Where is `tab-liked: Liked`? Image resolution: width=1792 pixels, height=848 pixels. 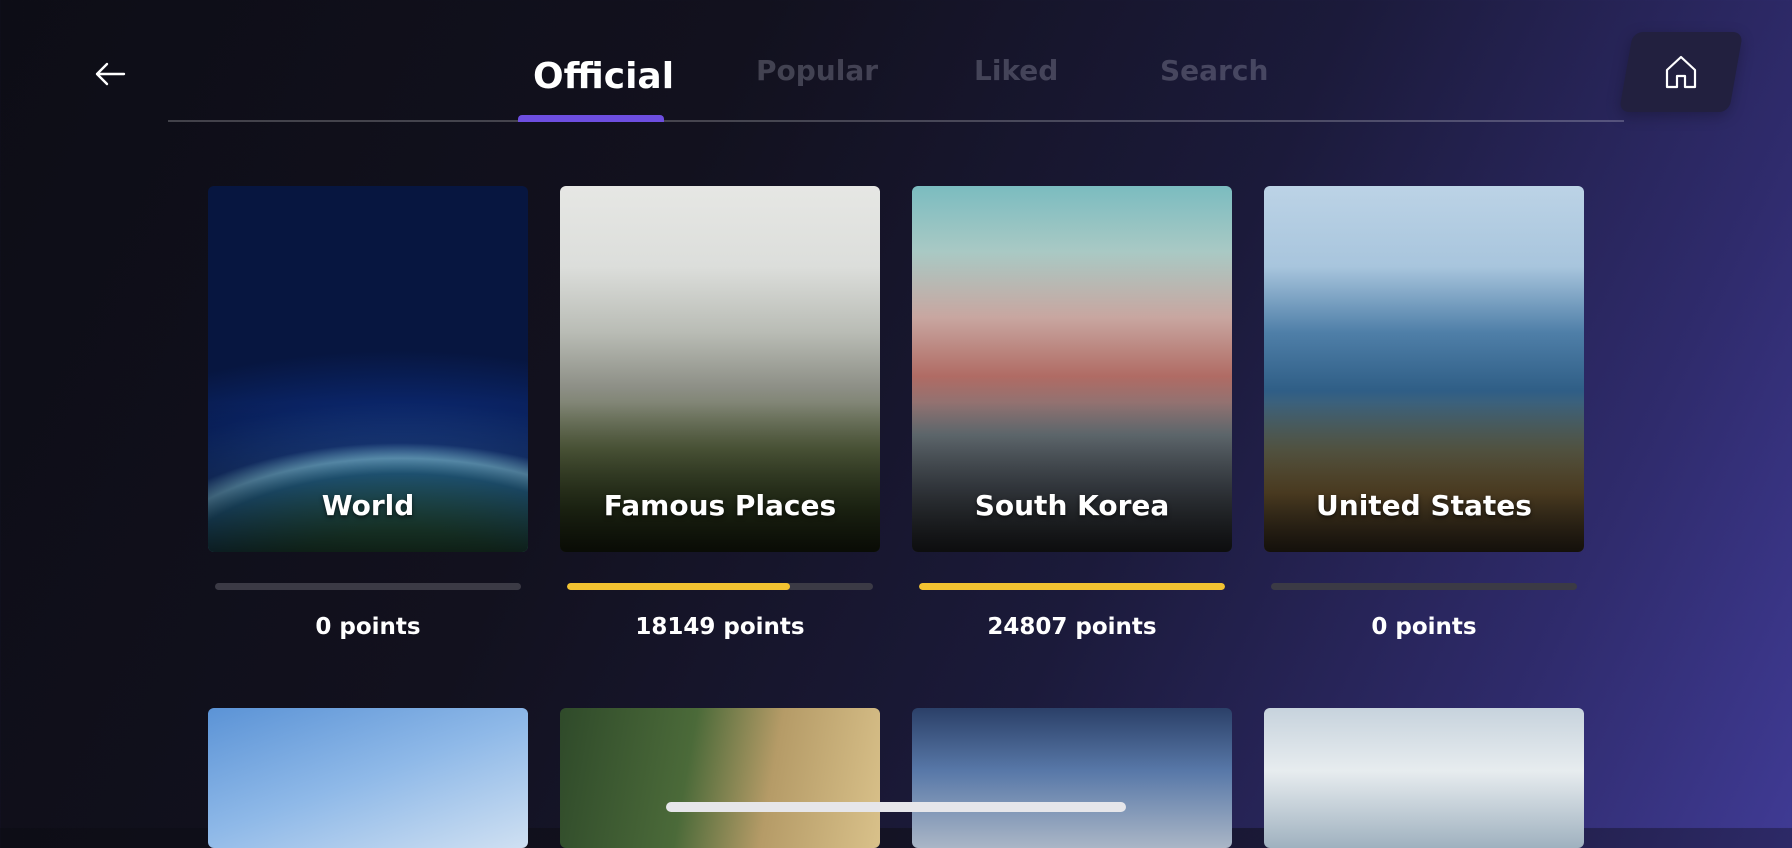 tab-liked: Liked is located at coordinates (1016, 70).